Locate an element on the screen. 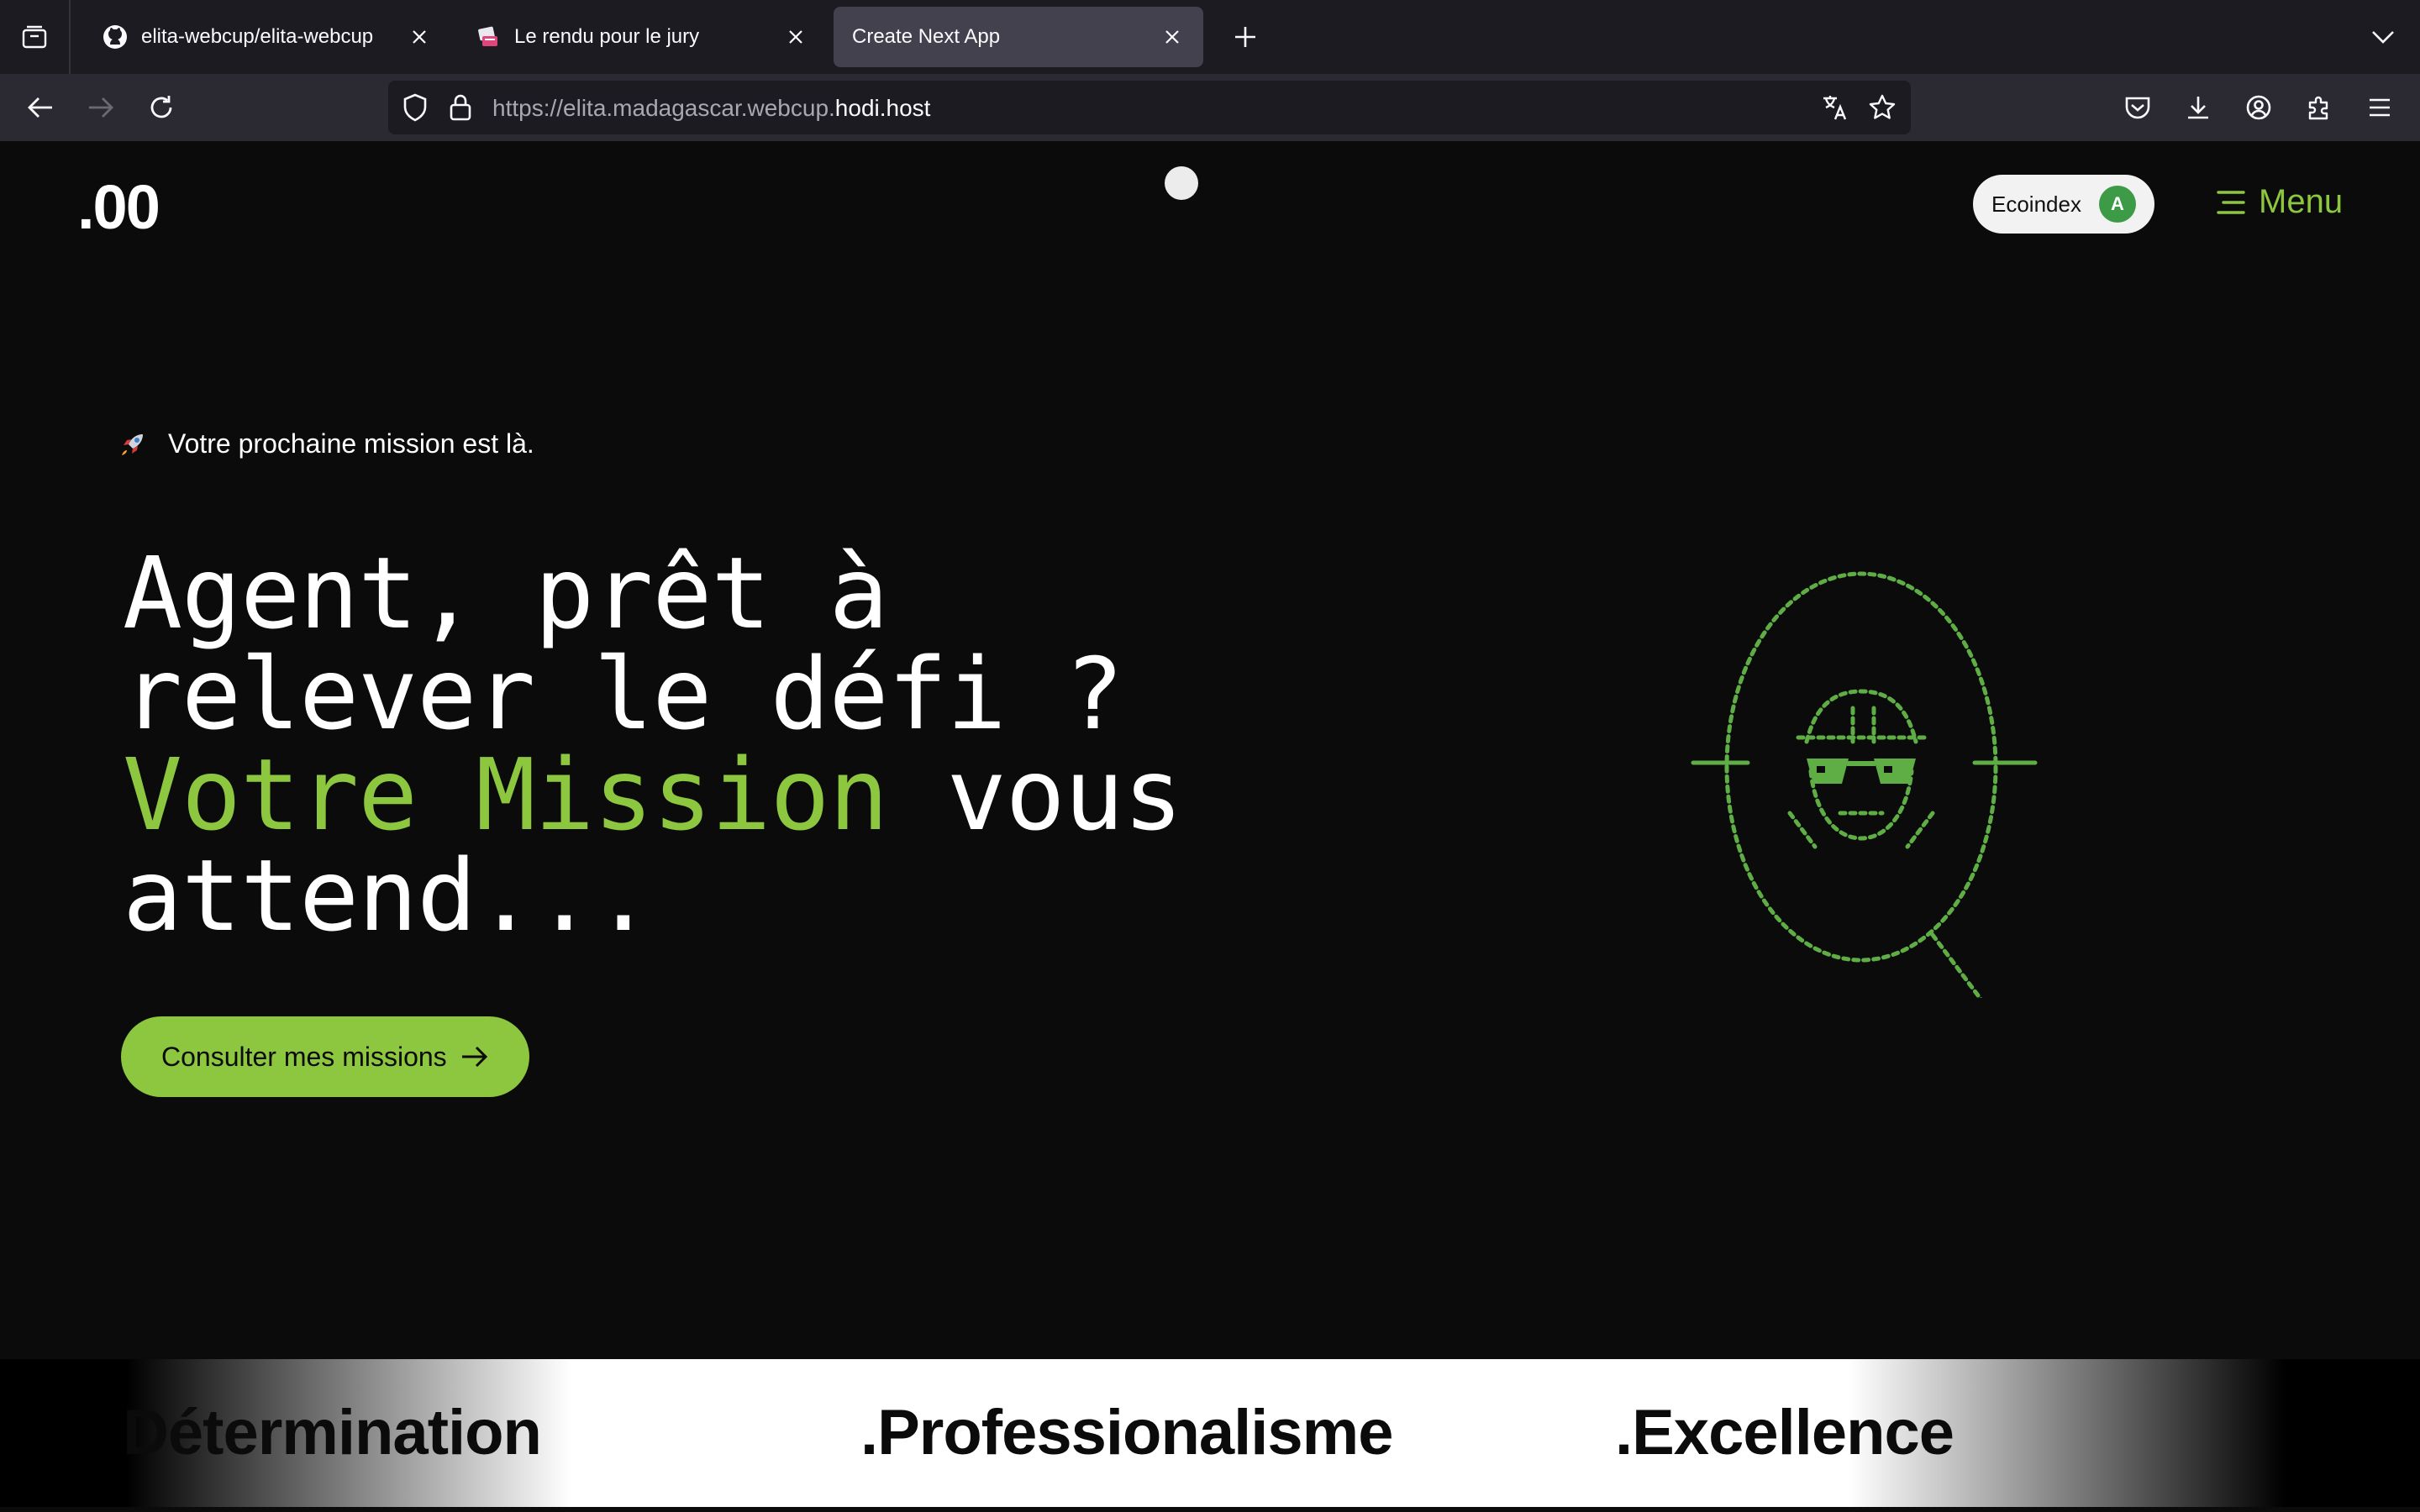  tagline-text: Votre prochaine mission est là. is located at coordinates (351, 443).